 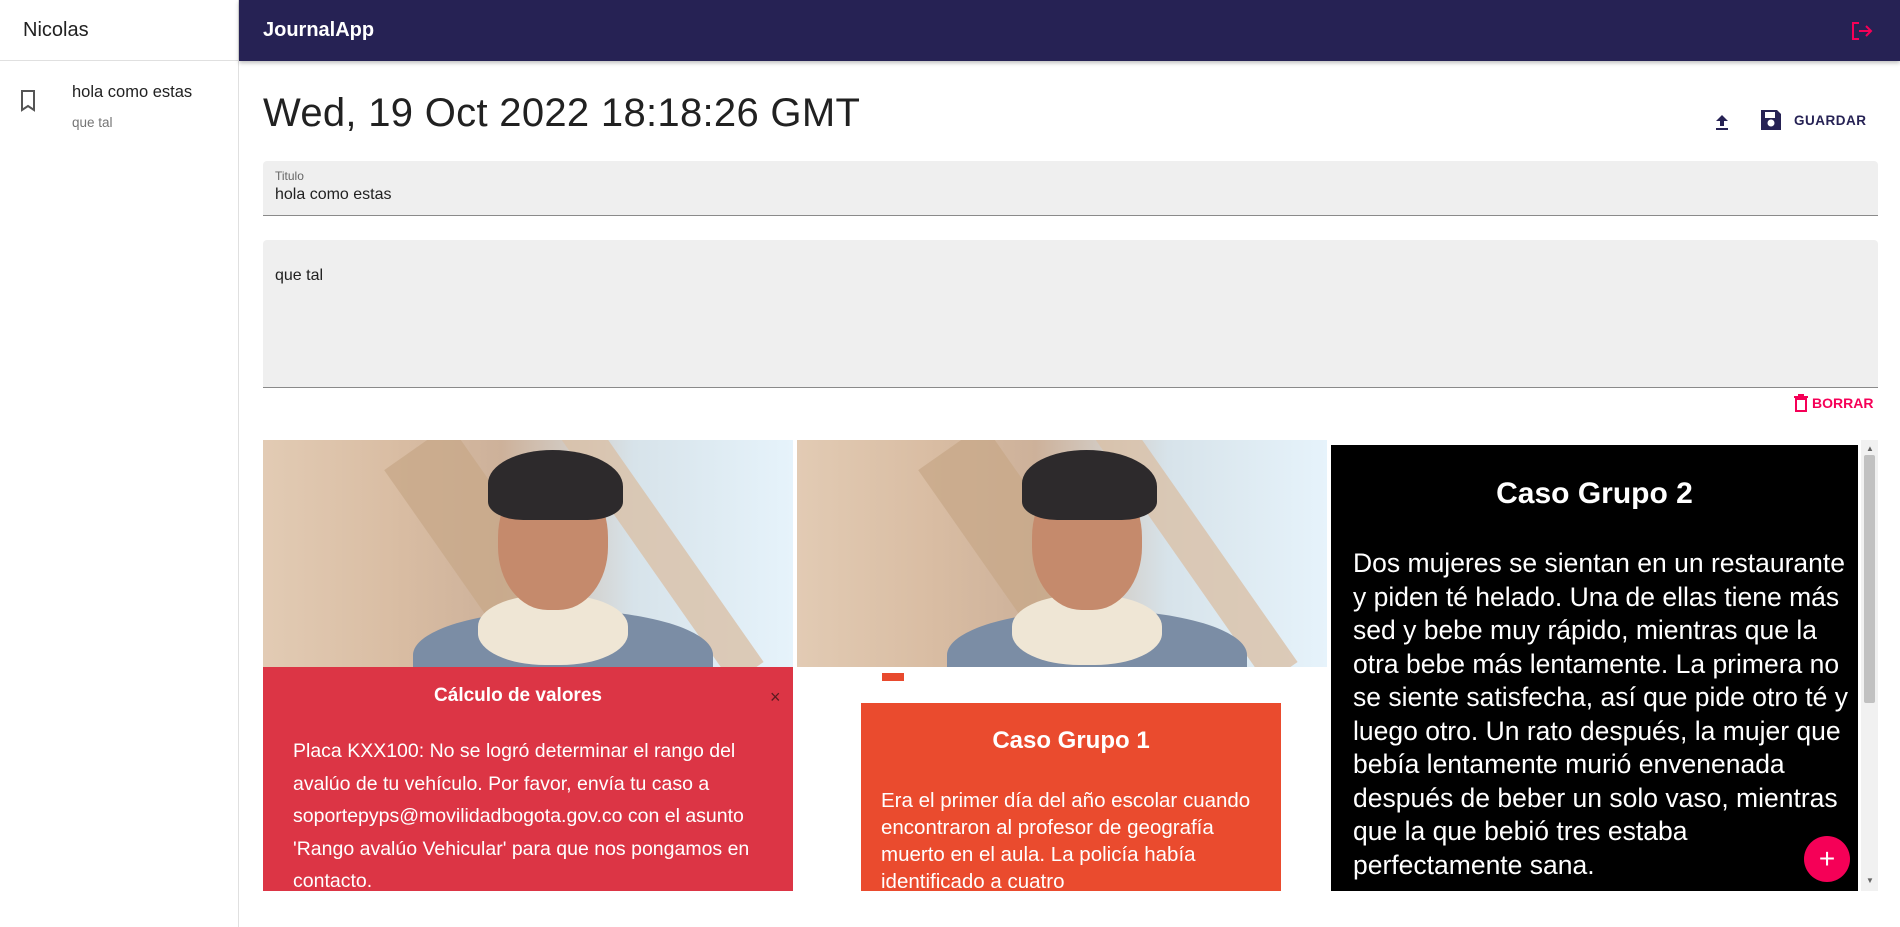 I want to click on note-date: Wed, 19 Oct 2022 18:18:26 GMT, so click(x=562, y=113).